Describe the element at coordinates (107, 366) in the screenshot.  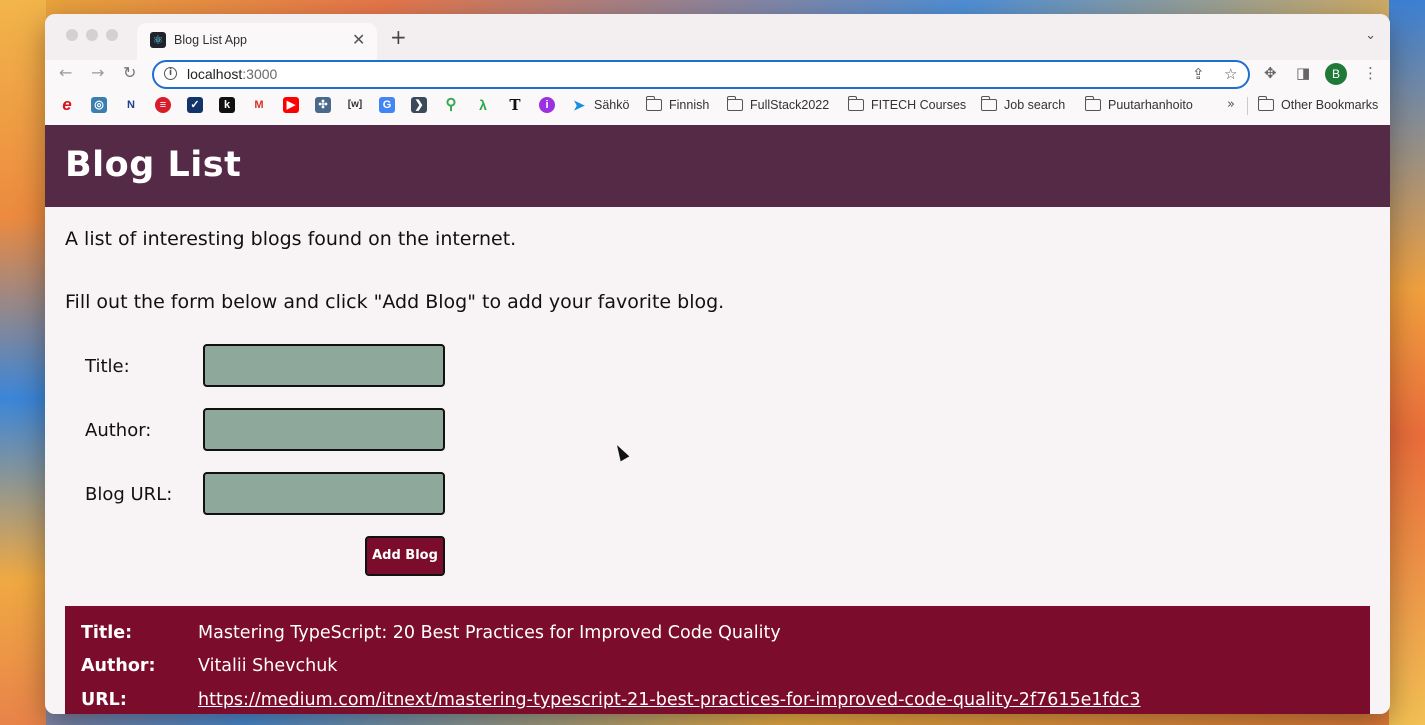
I see `title-label: Title:` at that location.